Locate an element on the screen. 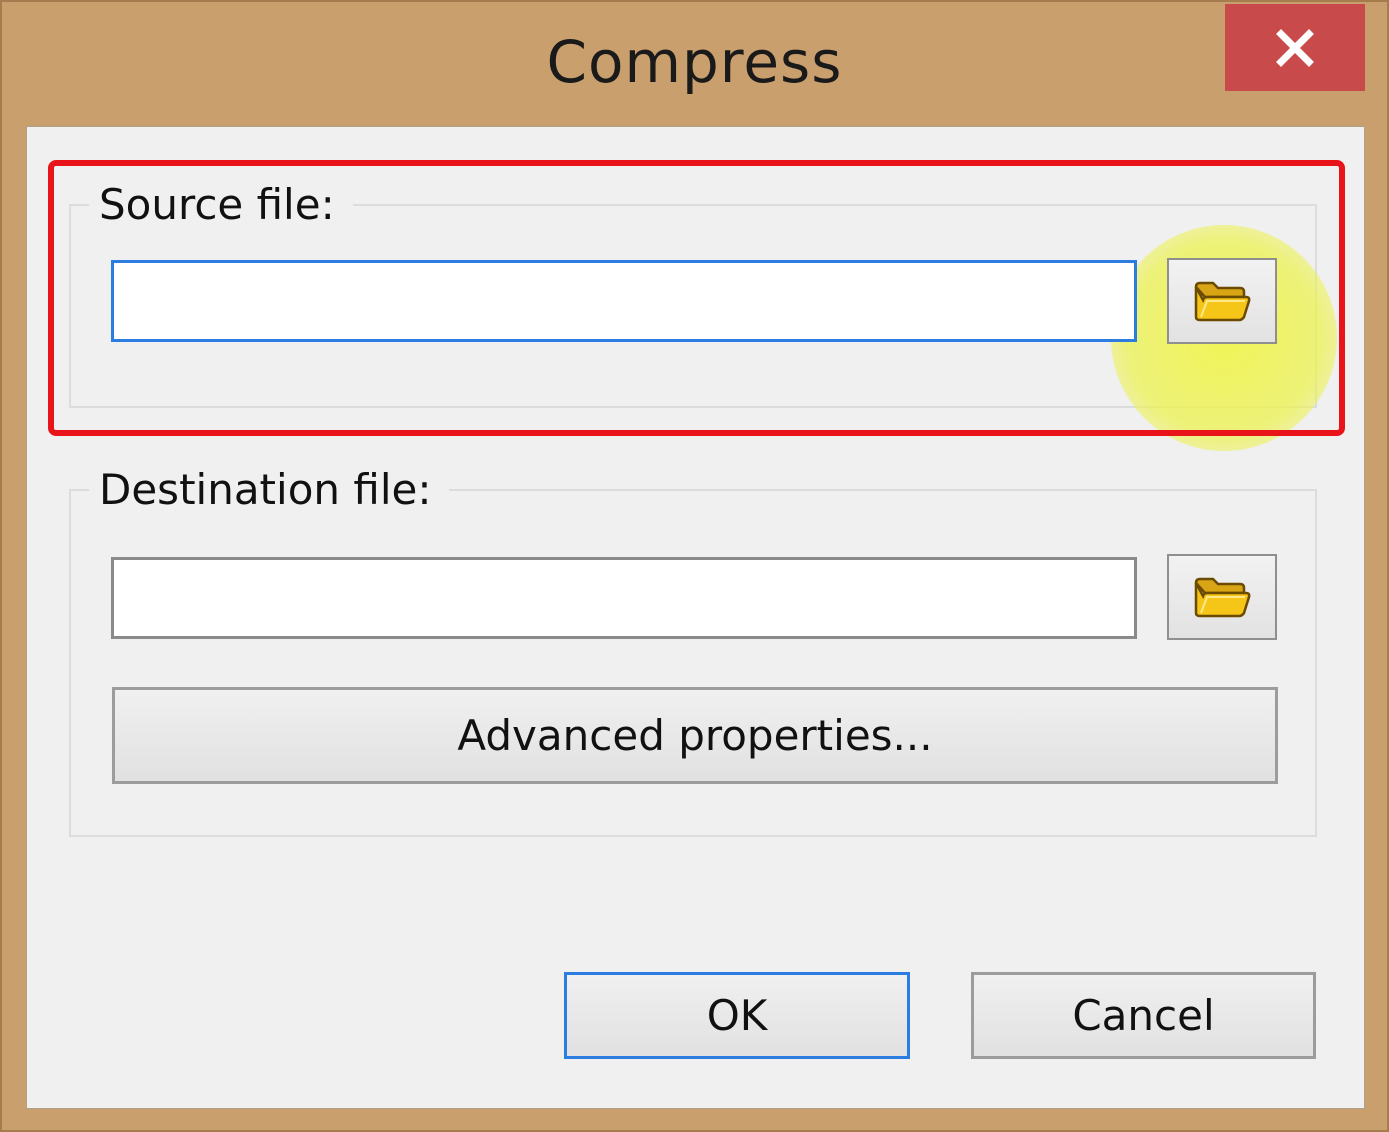  close-button is located at coordinates (1295, 47).